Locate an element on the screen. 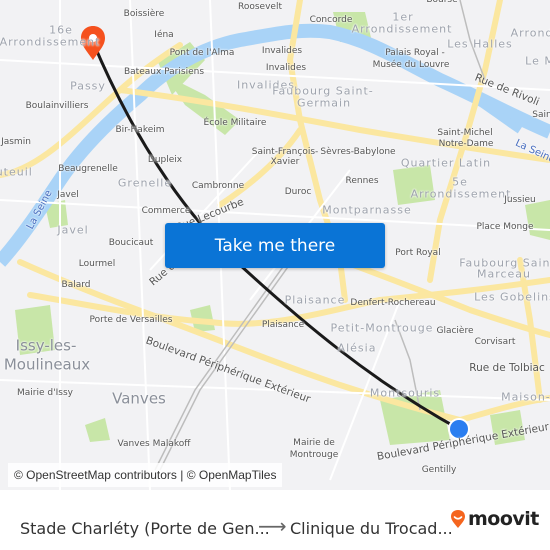 The width and height of the screenshot is (550, 550). map-label: Pont de l'Alma is located at coordinates (202, 52).